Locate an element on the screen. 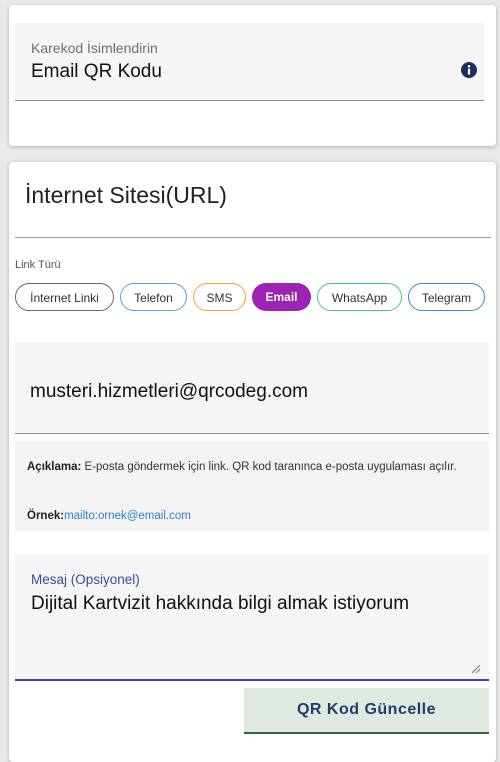 The image size is (500, 762). qr-name-label: Karekod İsimlendirin is located at coordinates (94, 48).